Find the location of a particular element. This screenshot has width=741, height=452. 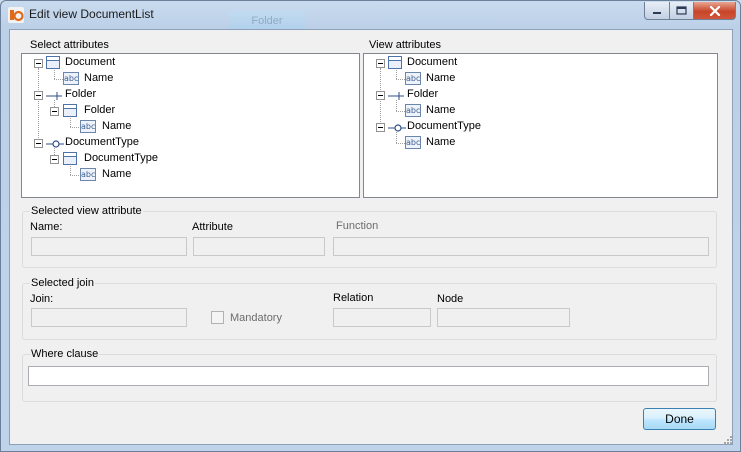

attribute-label: Attribute is located at coordinates (212, 227).